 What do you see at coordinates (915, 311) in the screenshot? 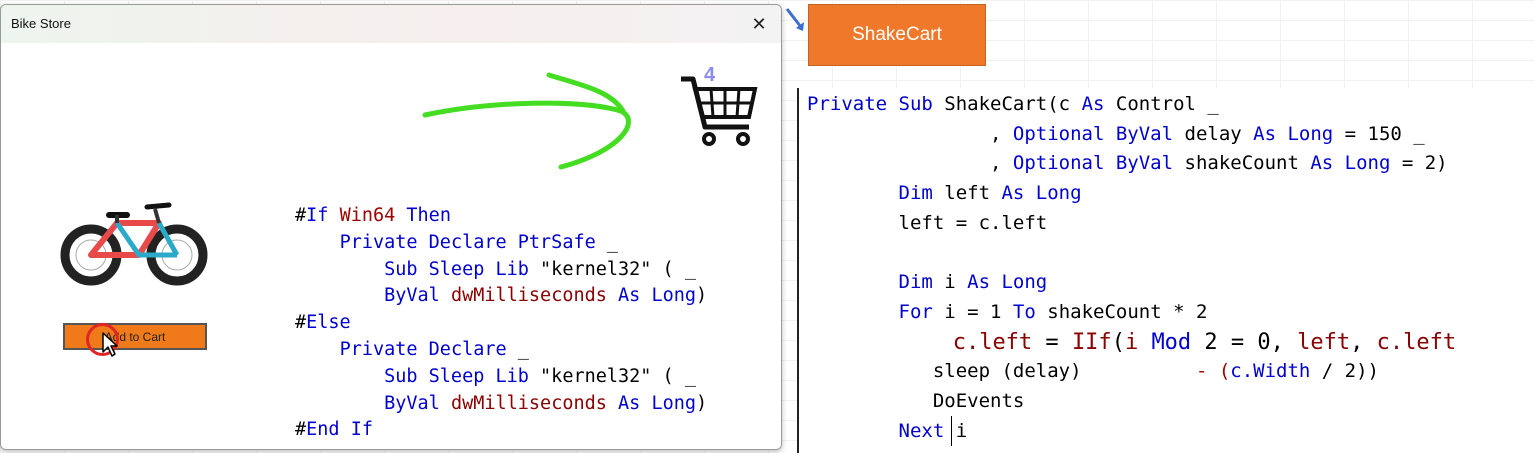
I see `code-token: For` at bounding box center [915, 311].